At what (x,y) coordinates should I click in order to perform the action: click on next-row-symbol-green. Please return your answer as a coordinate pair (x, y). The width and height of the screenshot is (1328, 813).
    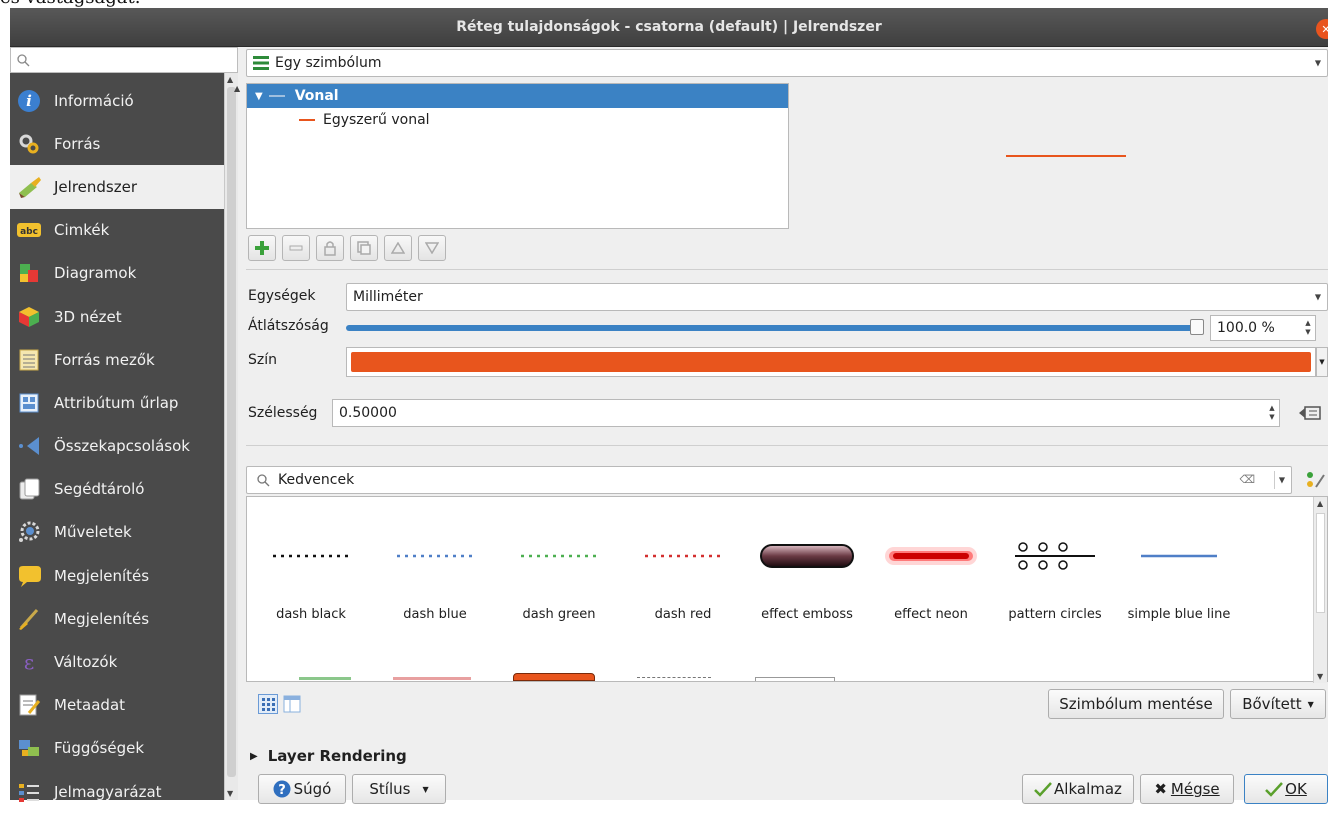
    Looking at the image, I should click on (325, 678).